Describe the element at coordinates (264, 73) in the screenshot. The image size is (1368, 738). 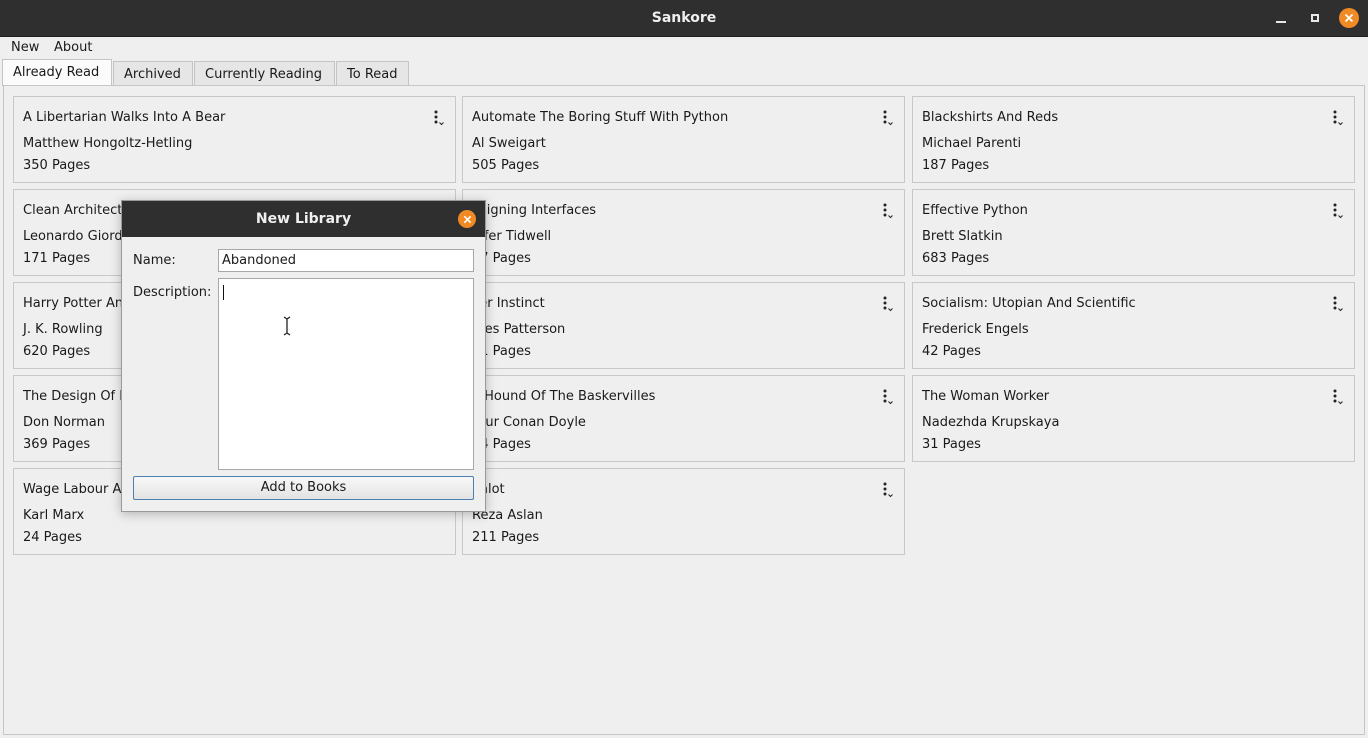
I see `tab-currently-reading: Currently Reading` at that location.